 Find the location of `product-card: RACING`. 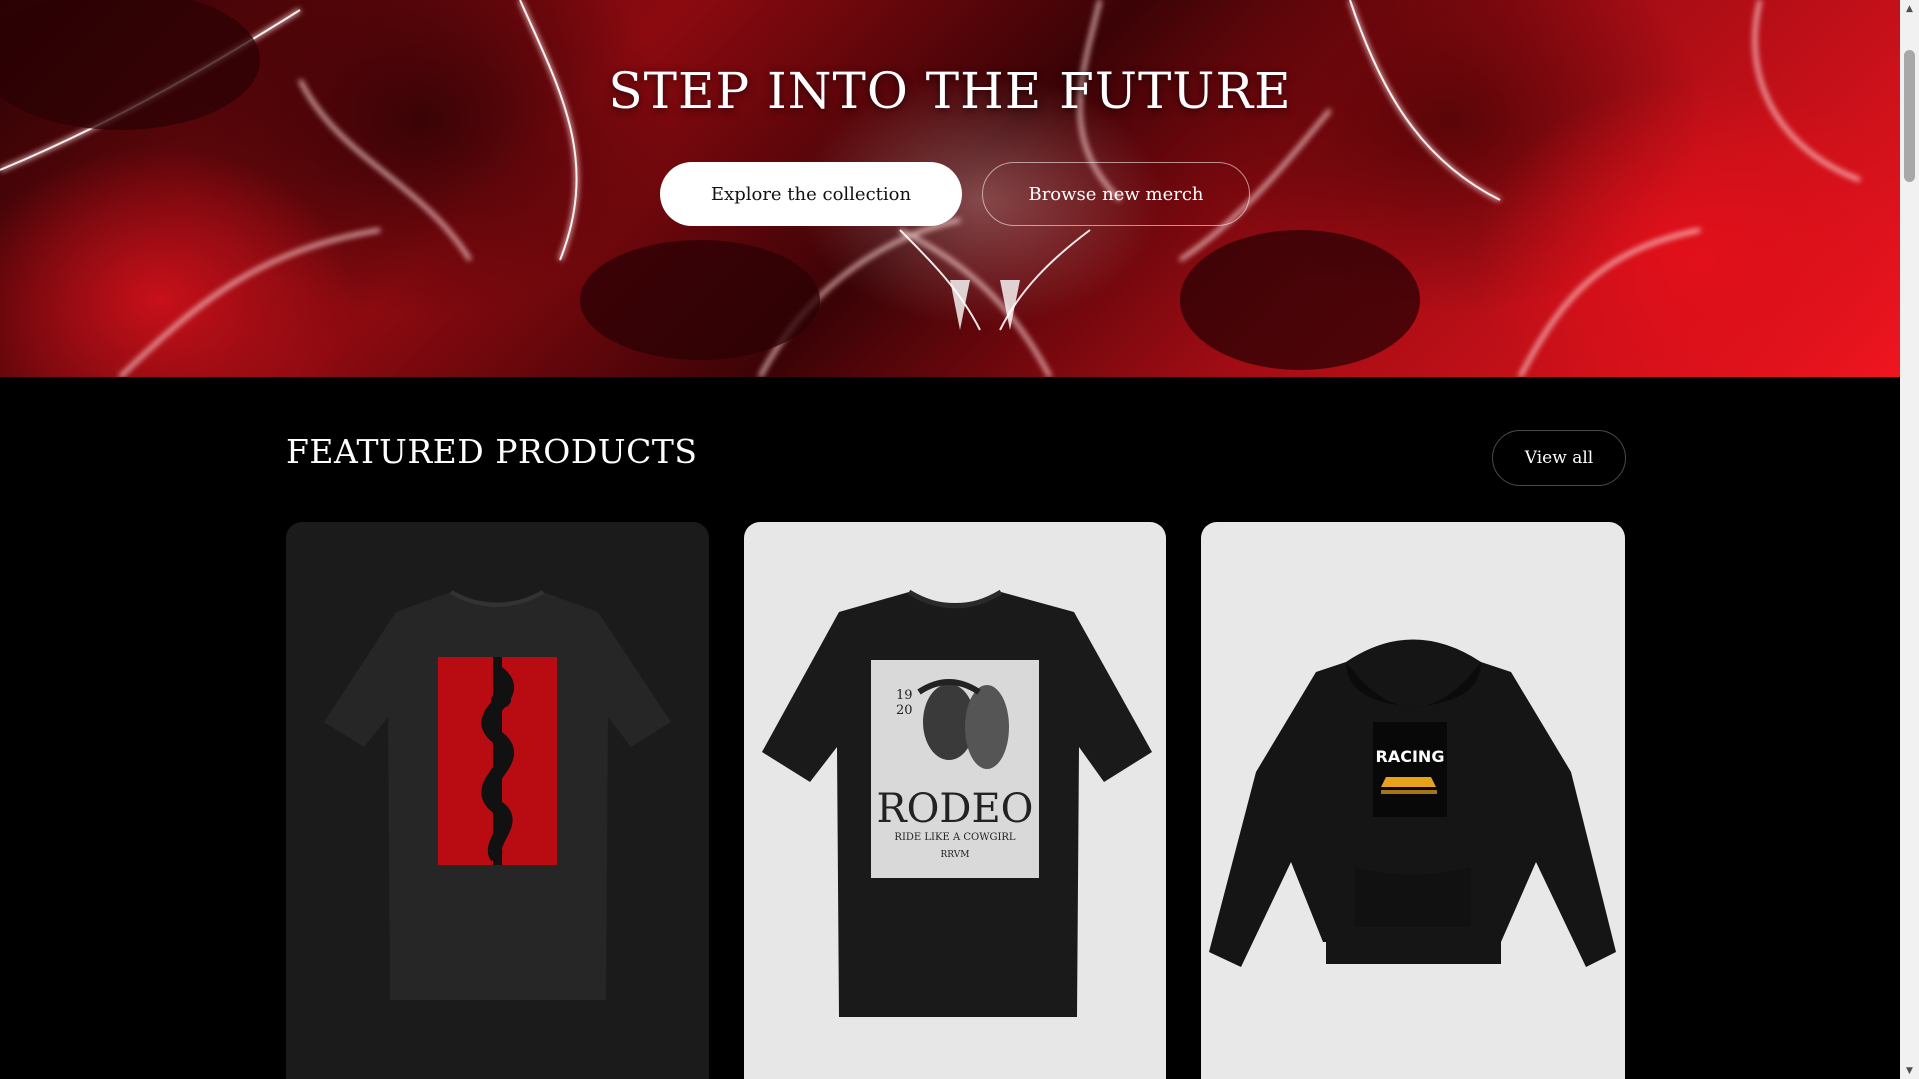

product-card: RACING is located at coordinates (1413, 800).